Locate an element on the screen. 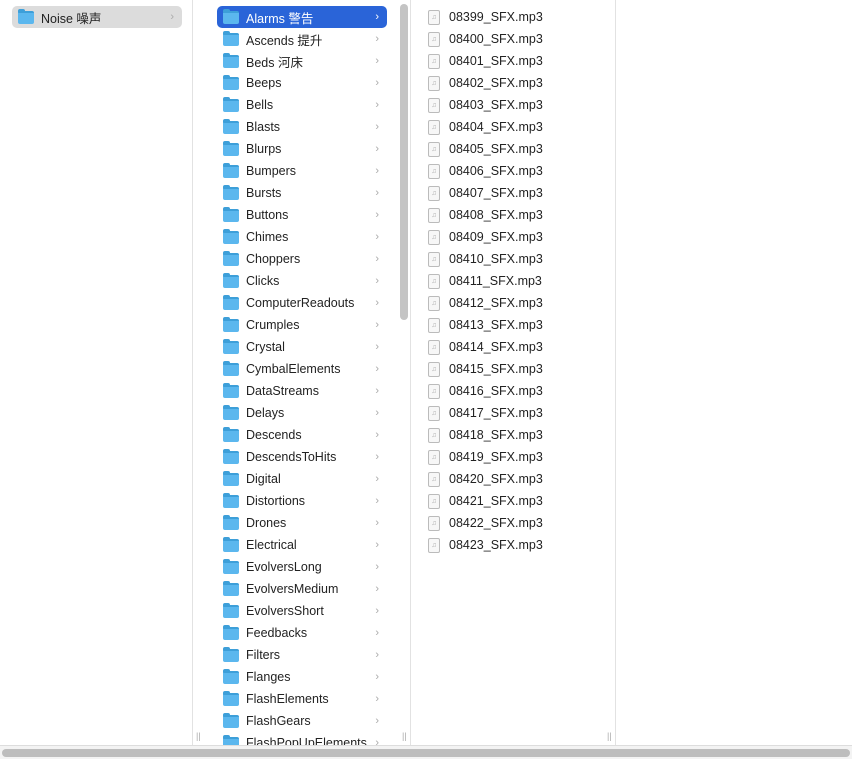 The width and height of the screenshot is (852, 759). scroll-thumb is located at coordinates (426, 753).